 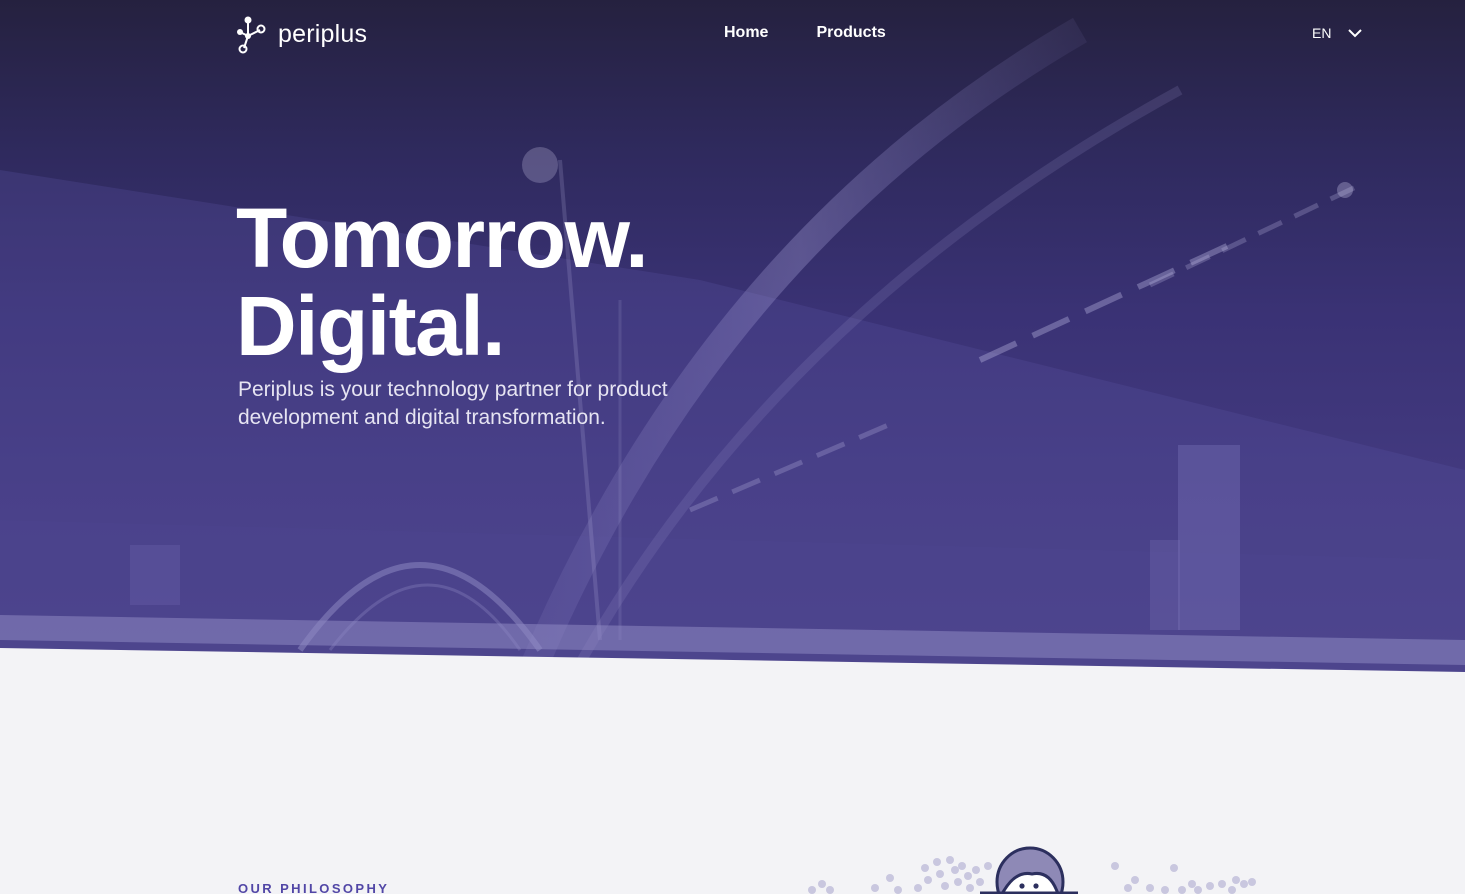 What do you see at coordinates (1355, 33) in the screenshot?
I see `chevron-down-icon` at bounding box center [1355, 33].